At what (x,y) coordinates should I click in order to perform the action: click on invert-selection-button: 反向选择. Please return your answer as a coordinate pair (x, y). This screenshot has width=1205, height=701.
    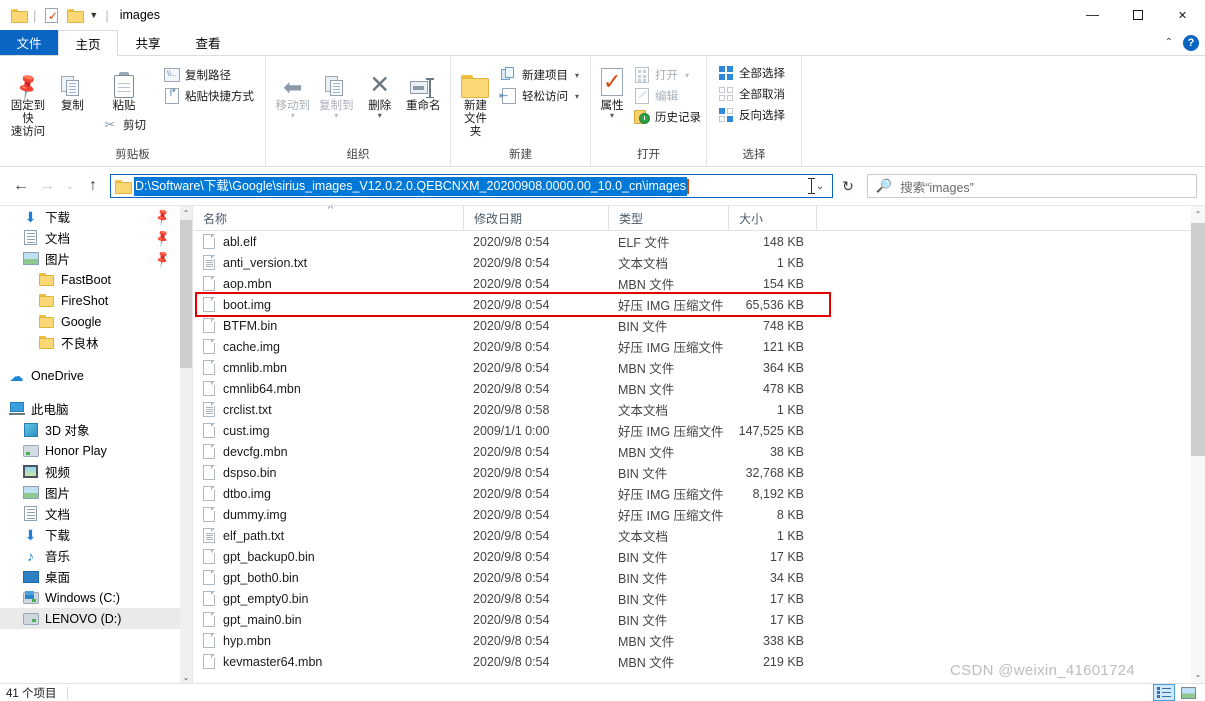
    Looking at the image, I should click on (751, 115).